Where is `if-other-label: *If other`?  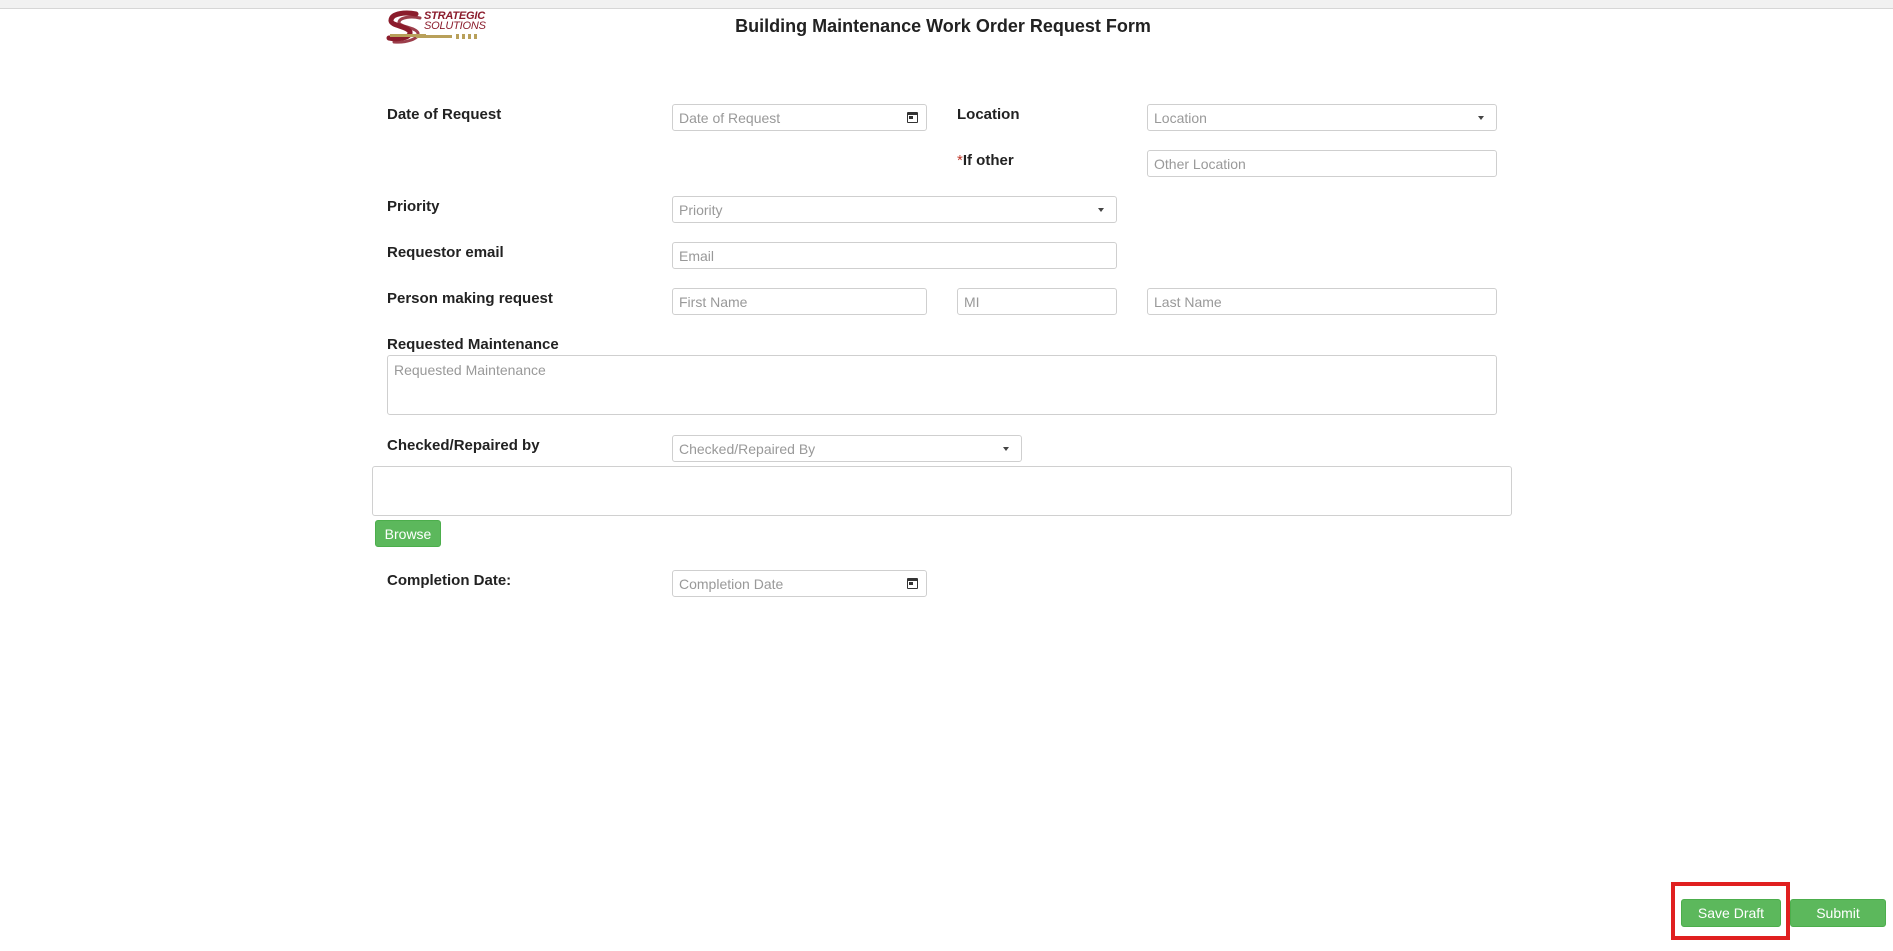
if-other-label: *If other is located at coordinates (985, 160).